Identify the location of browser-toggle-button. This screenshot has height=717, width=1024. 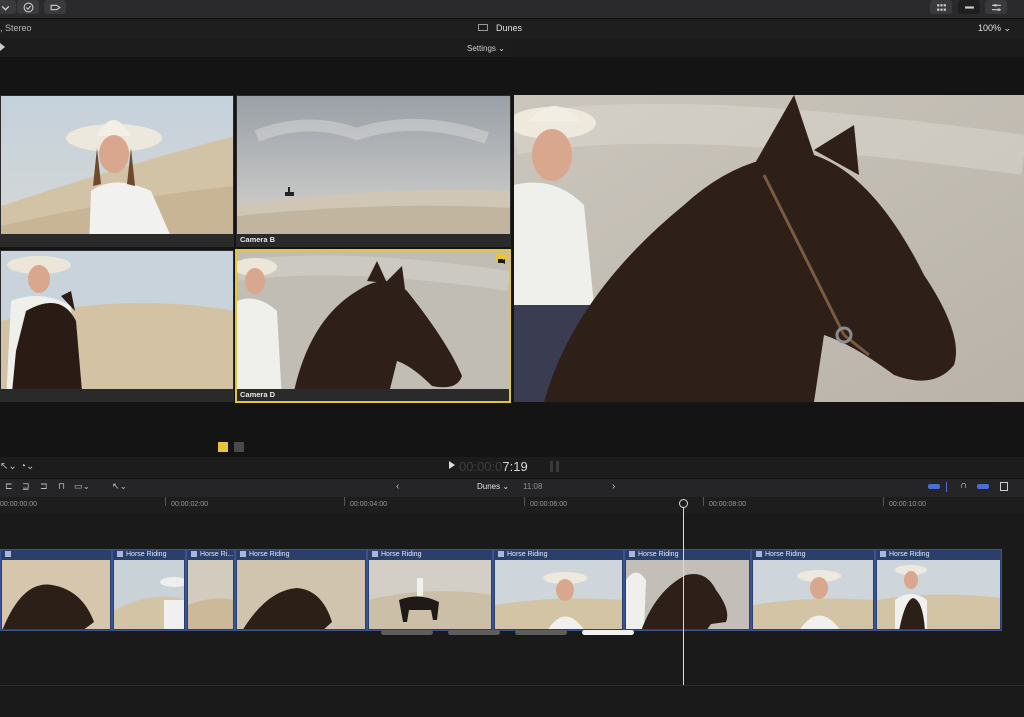
(941, 7).